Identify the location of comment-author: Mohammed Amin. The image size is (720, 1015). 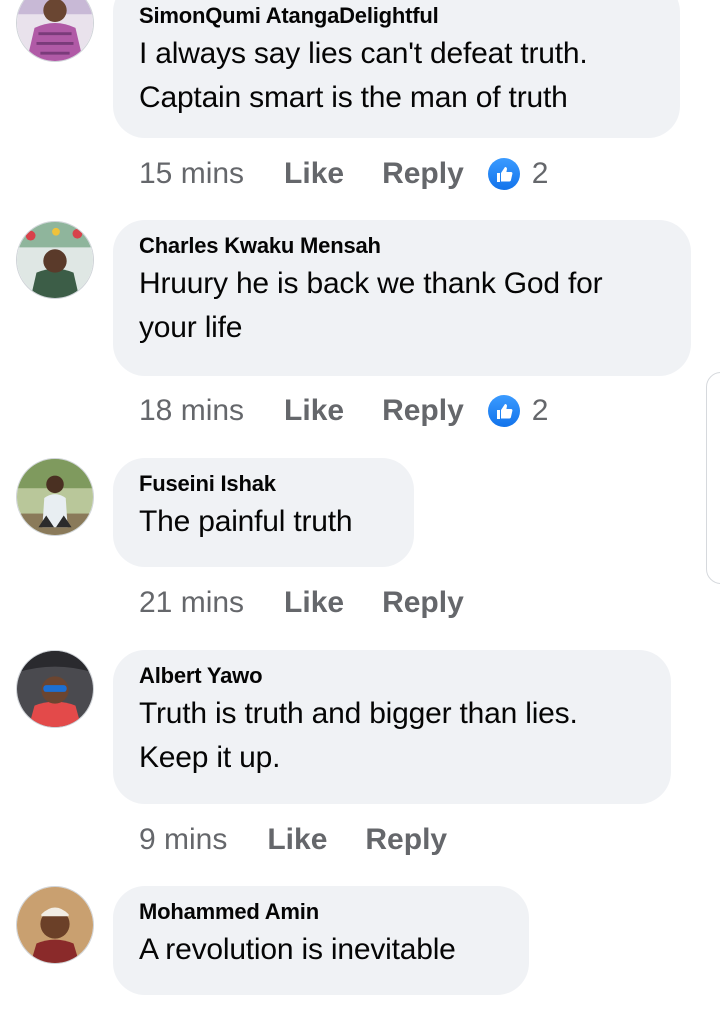
(321, 912).